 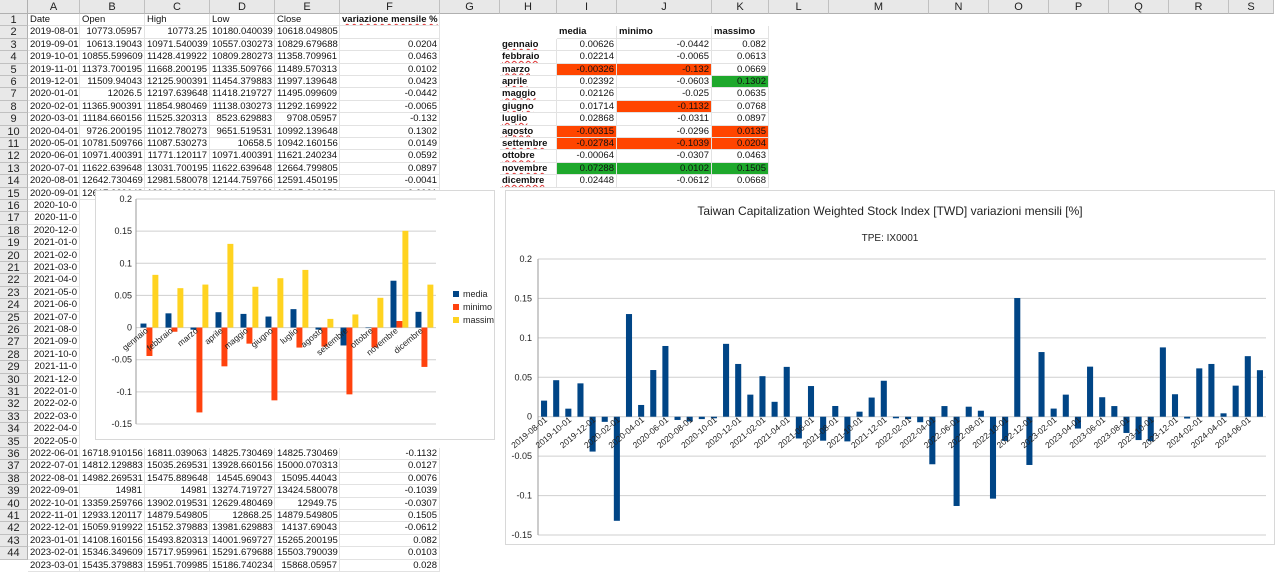 I want to click on cell: 10618.049805, so click(x=307, y=32).